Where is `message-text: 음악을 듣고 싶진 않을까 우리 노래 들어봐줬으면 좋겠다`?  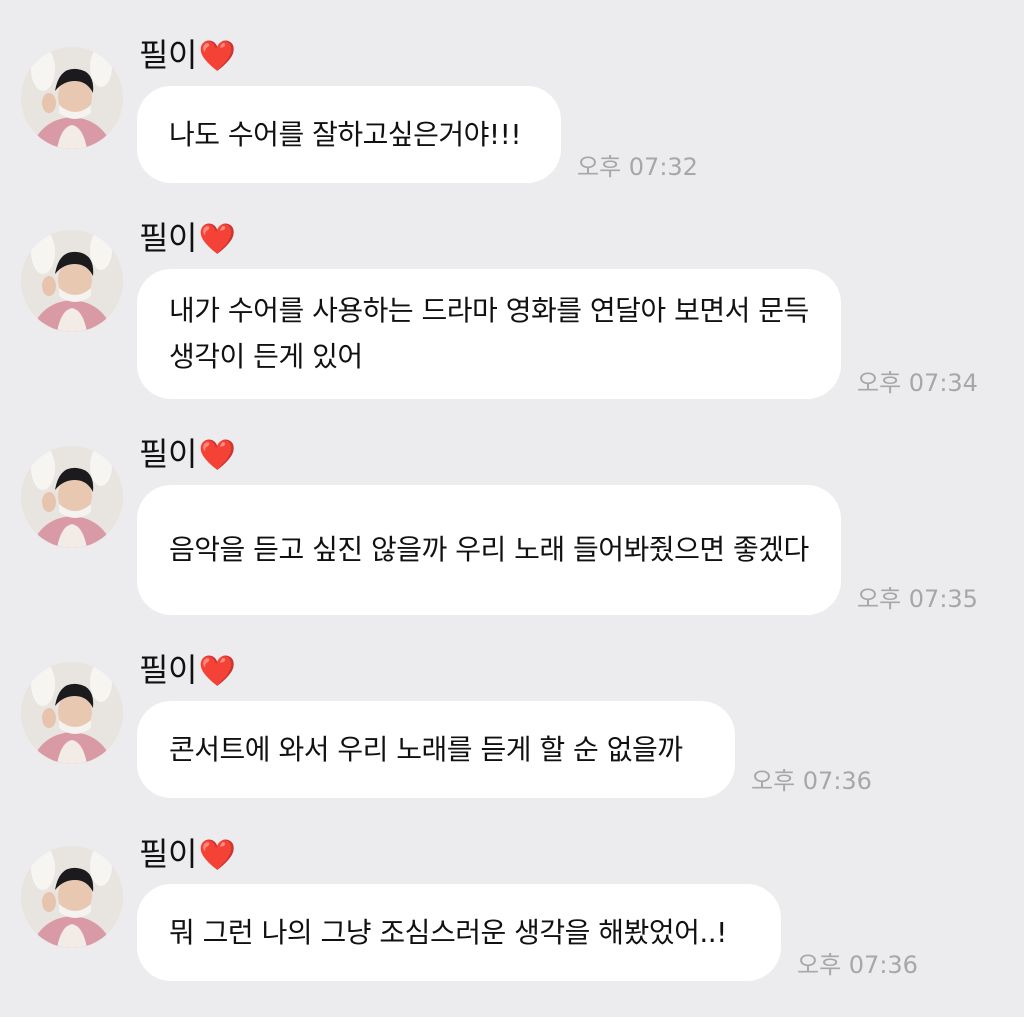
message-text: 음악을 듣고 싶진 않을까 우리 노래 들어봐줬으면 좋겠다 is located at coordinates (489, 549).